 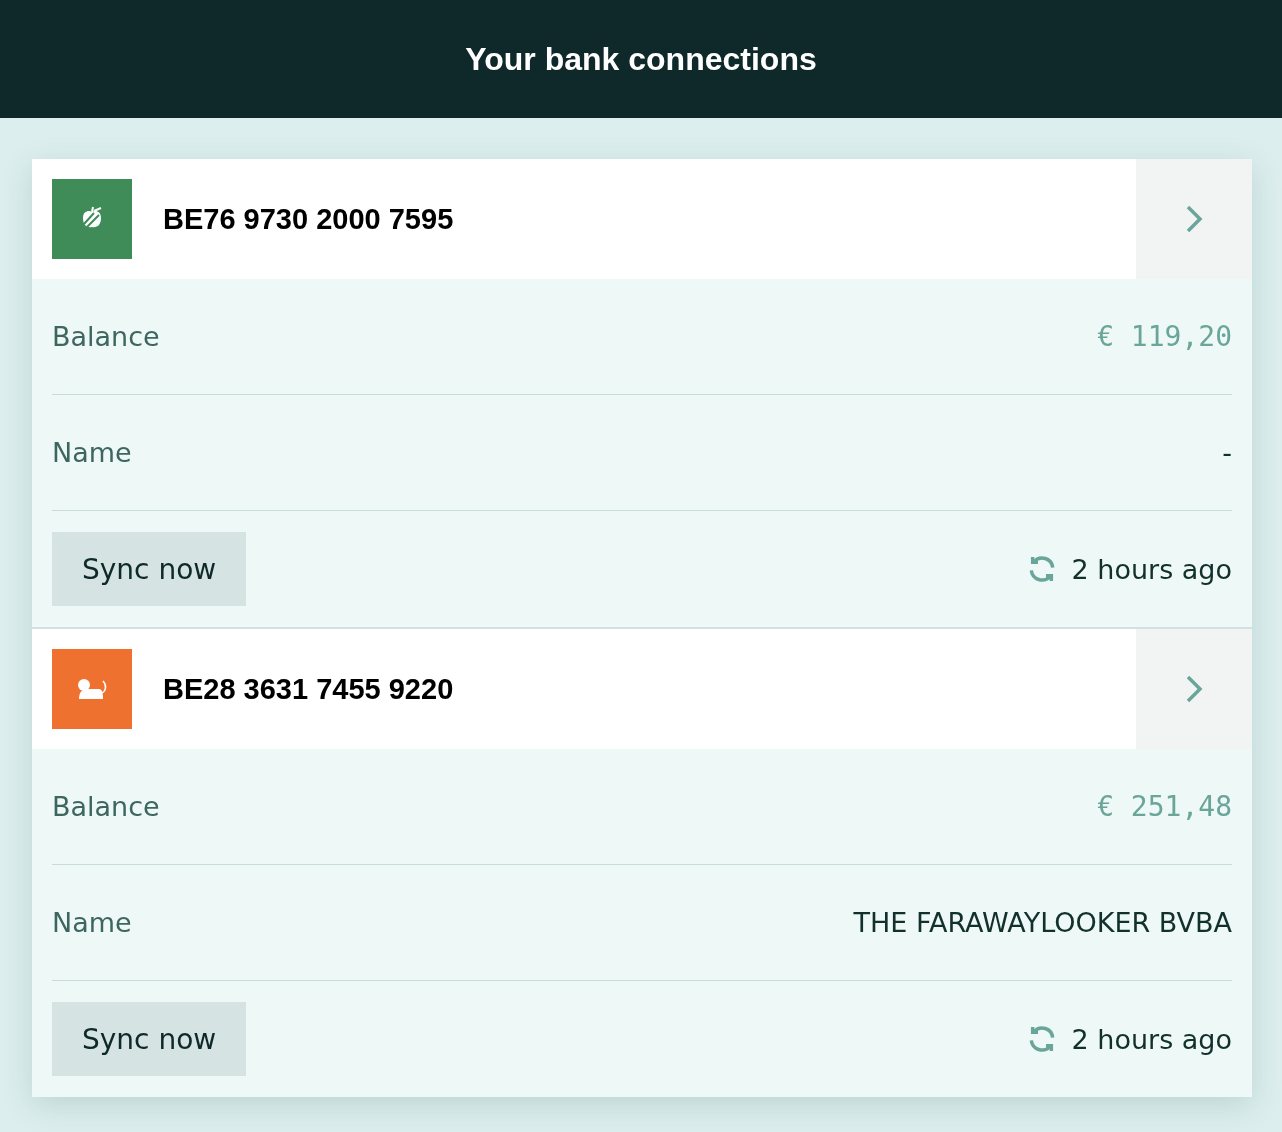 I want to click on field-value: THE FARAWAYLOOKER BVBA, so click(x=1042, y=922).